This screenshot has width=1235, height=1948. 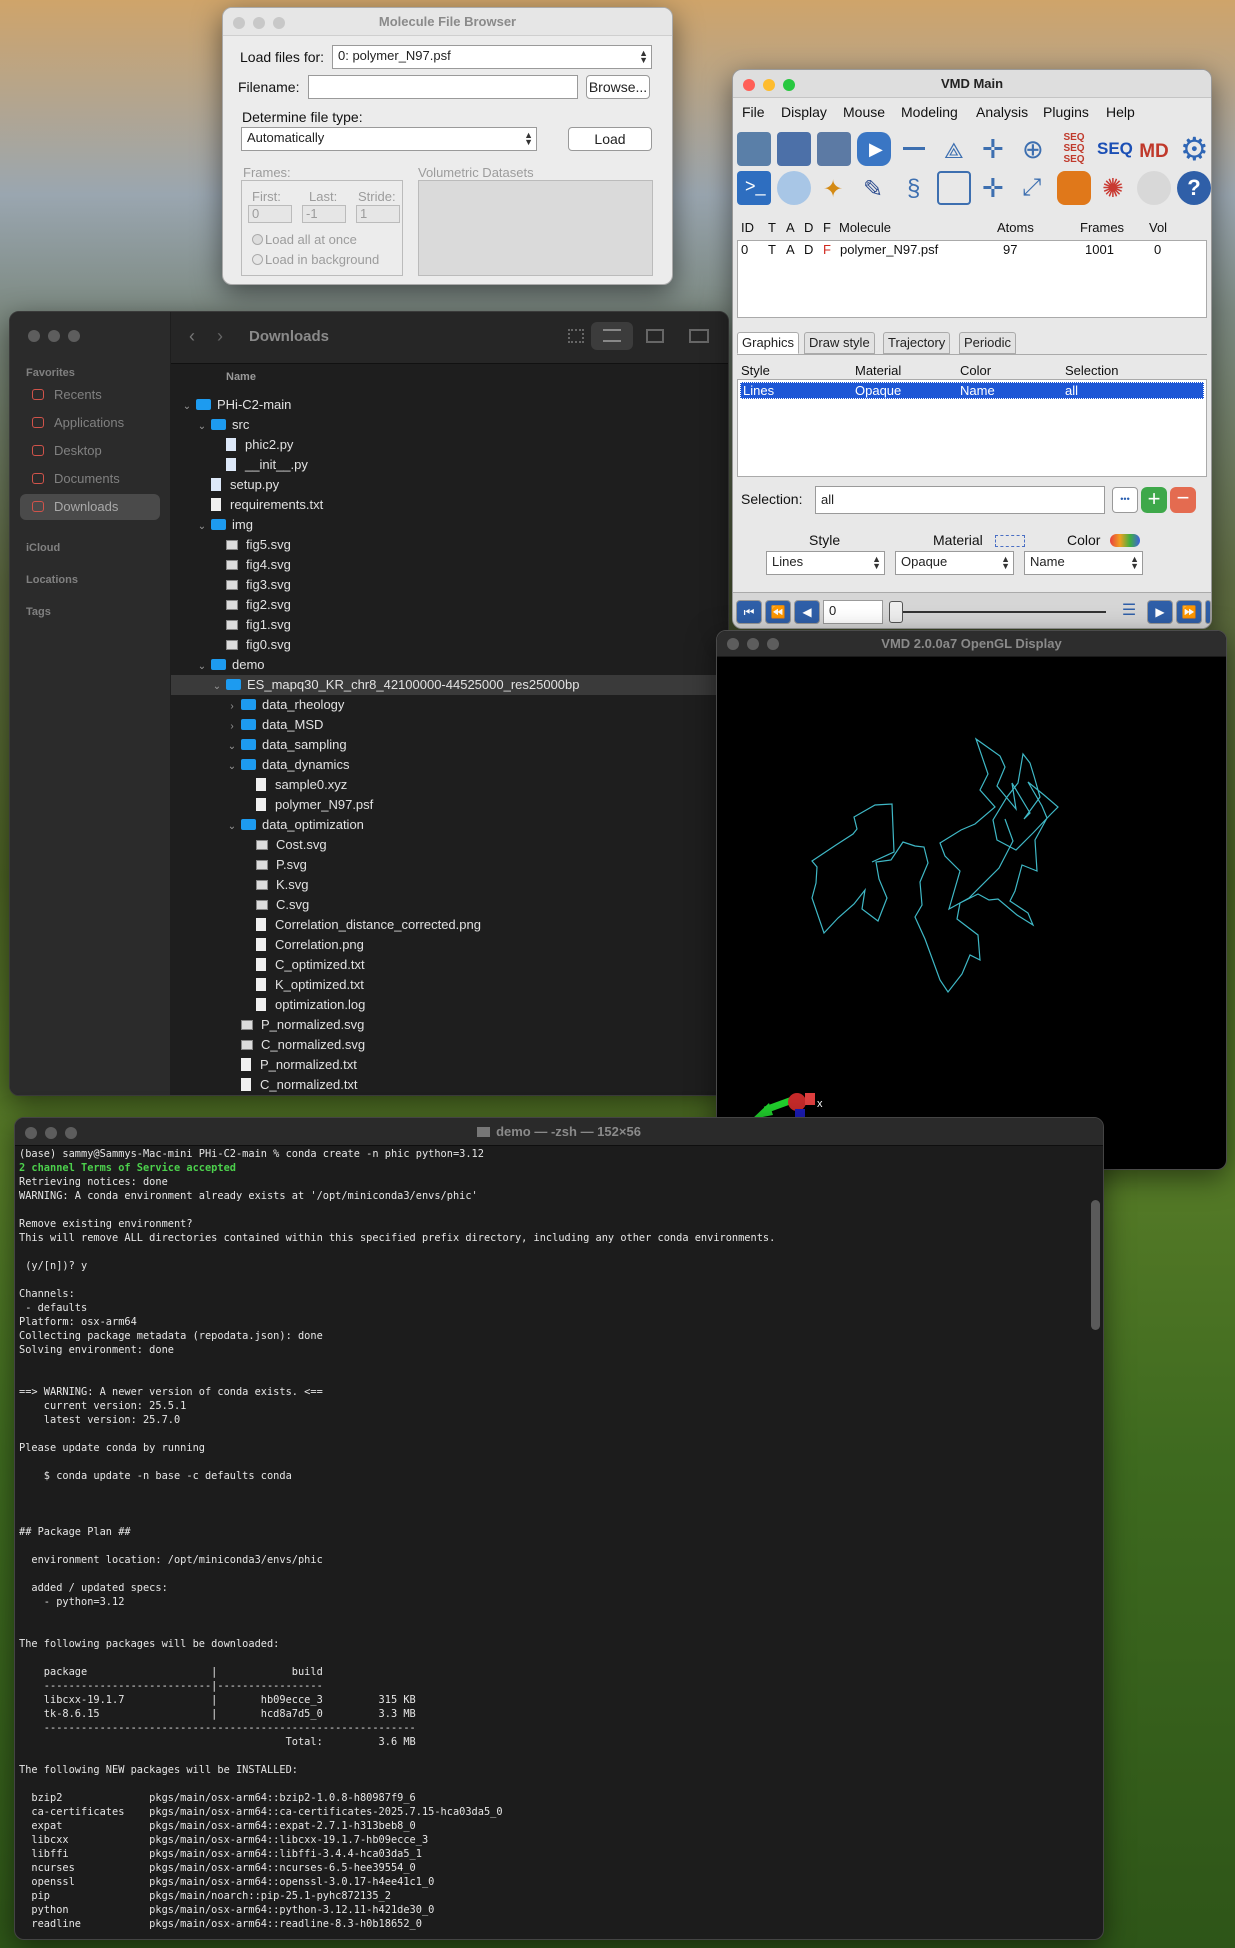 I want to click on name-column-header: Name, so click(x=241, y=377).